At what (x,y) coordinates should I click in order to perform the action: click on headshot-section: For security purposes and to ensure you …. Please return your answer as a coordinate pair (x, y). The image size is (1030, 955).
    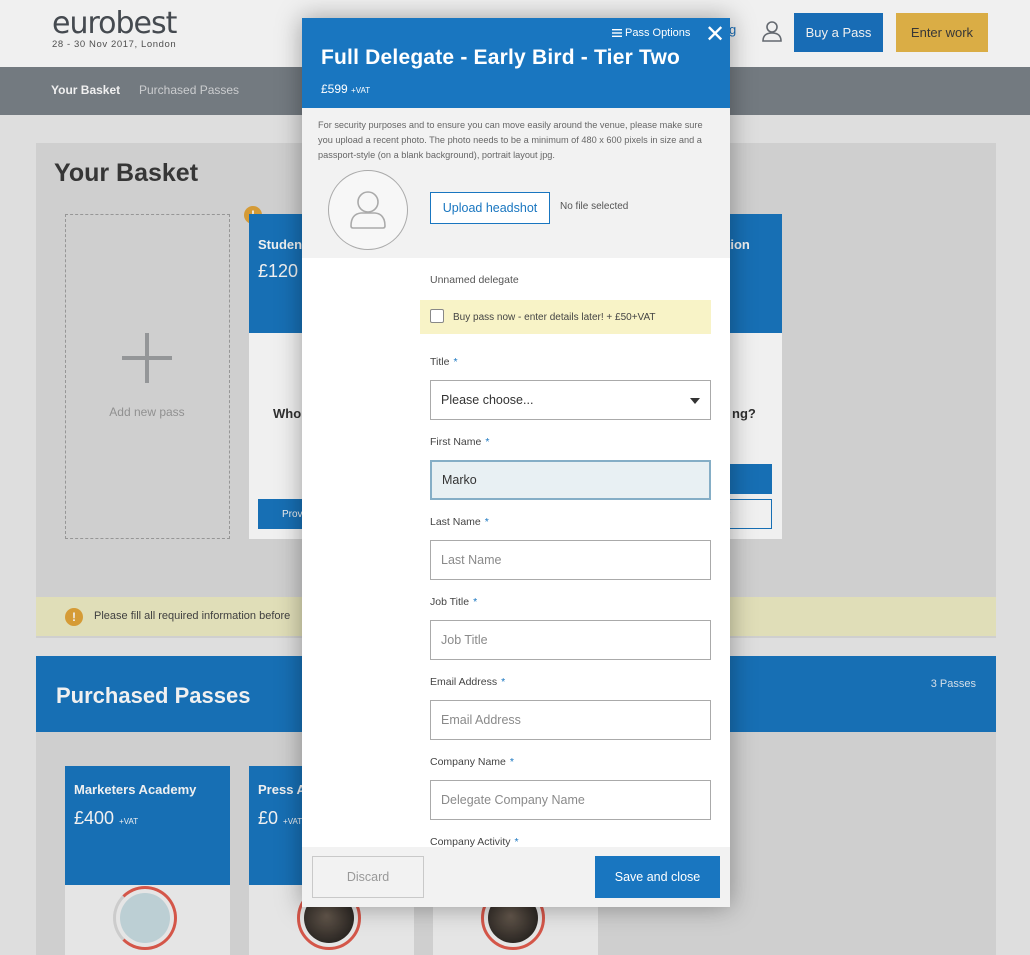
    Looking at the image, I should click on (516, 183).